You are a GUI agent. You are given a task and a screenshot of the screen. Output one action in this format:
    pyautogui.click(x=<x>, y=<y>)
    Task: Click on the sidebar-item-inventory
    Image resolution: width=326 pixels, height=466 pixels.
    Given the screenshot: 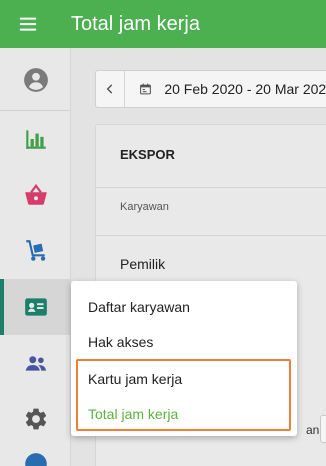 What is the action you would take?
    pyautogui.click(x=35, y=251)
    